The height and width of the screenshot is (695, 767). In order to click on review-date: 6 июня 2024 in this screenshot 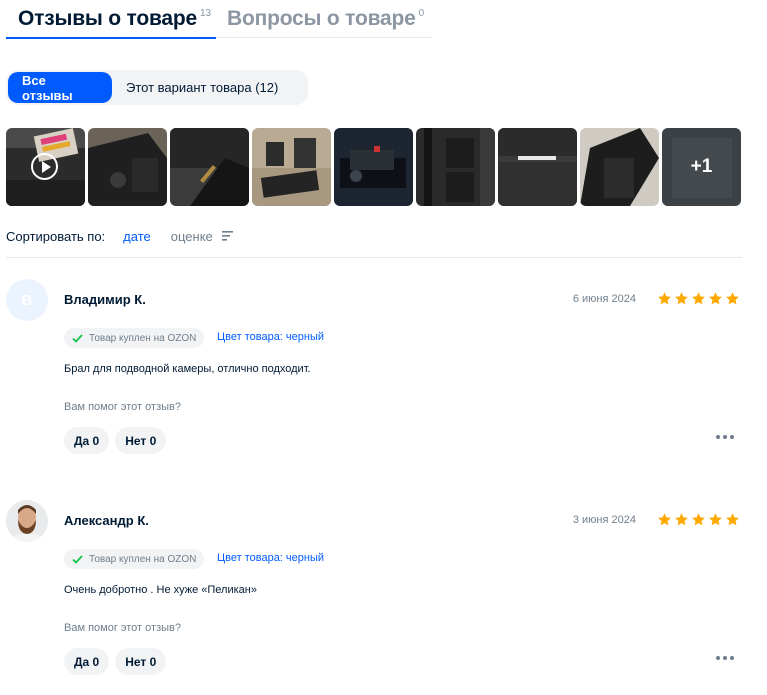, I will do `click(604, 299)`.